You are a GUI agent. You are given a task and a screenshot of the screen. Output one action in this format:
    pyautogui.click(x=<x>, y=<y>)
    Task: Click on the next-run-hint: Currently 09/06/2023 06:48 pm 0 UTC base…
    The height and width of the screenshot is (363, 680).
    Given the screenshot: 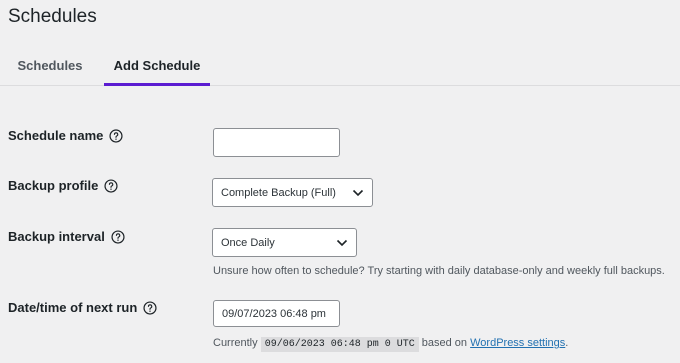 What is the action you would take?
    pyautogui.click(x=391, y=344)
    